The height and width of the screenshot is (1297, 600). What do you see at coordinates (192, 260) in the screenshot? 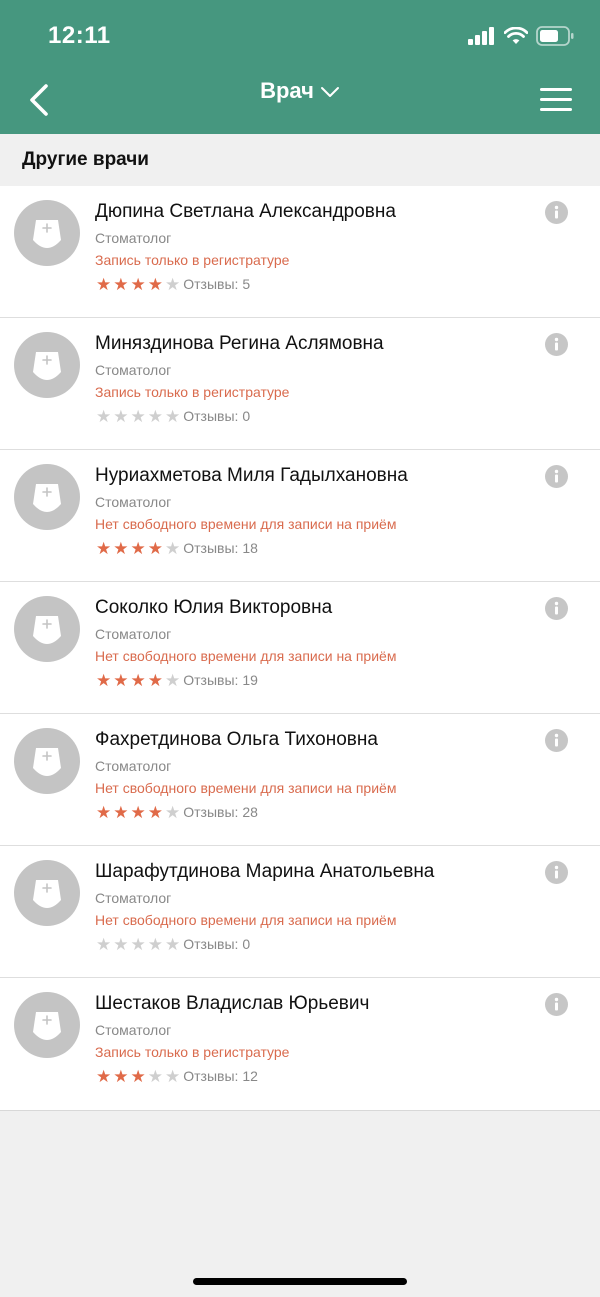
I see `booking-status: Запись только в регистратуре` at bounding box center [192, 260].